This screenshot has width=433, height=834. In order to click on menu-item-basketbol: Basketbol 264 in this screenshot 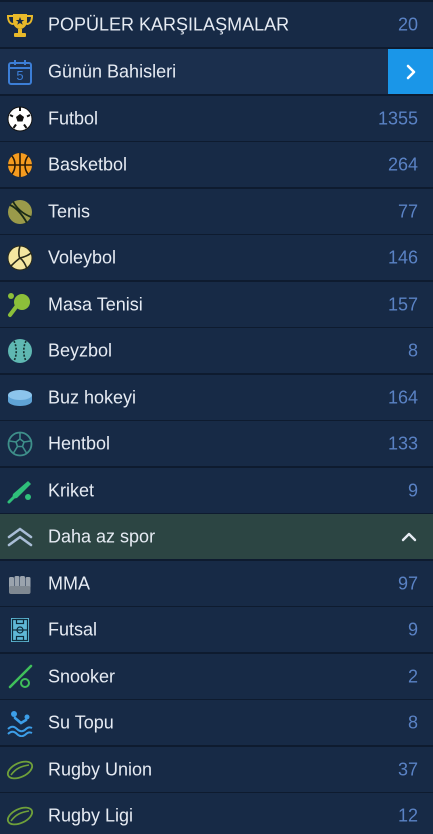, I will do `click(216, 164)`.